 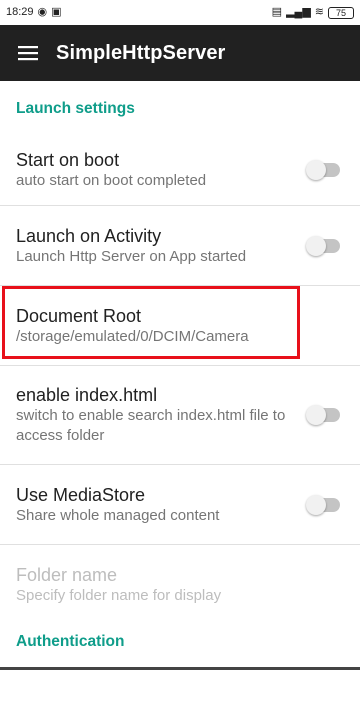 What do you see at coordinates (131, 256) in the screenshot?
I see `pref-summary: Launch Http Server on App started` at bounding box center [131, 256].